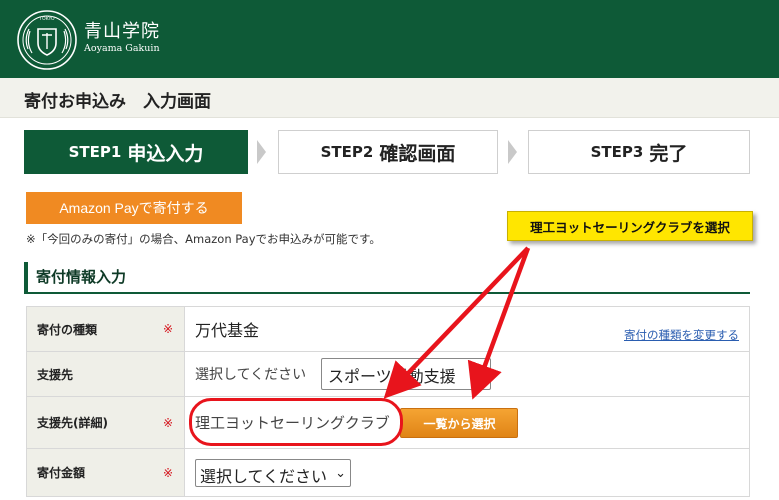  I want to click on support-prompt-text: 選択してください, so click(251, 374).